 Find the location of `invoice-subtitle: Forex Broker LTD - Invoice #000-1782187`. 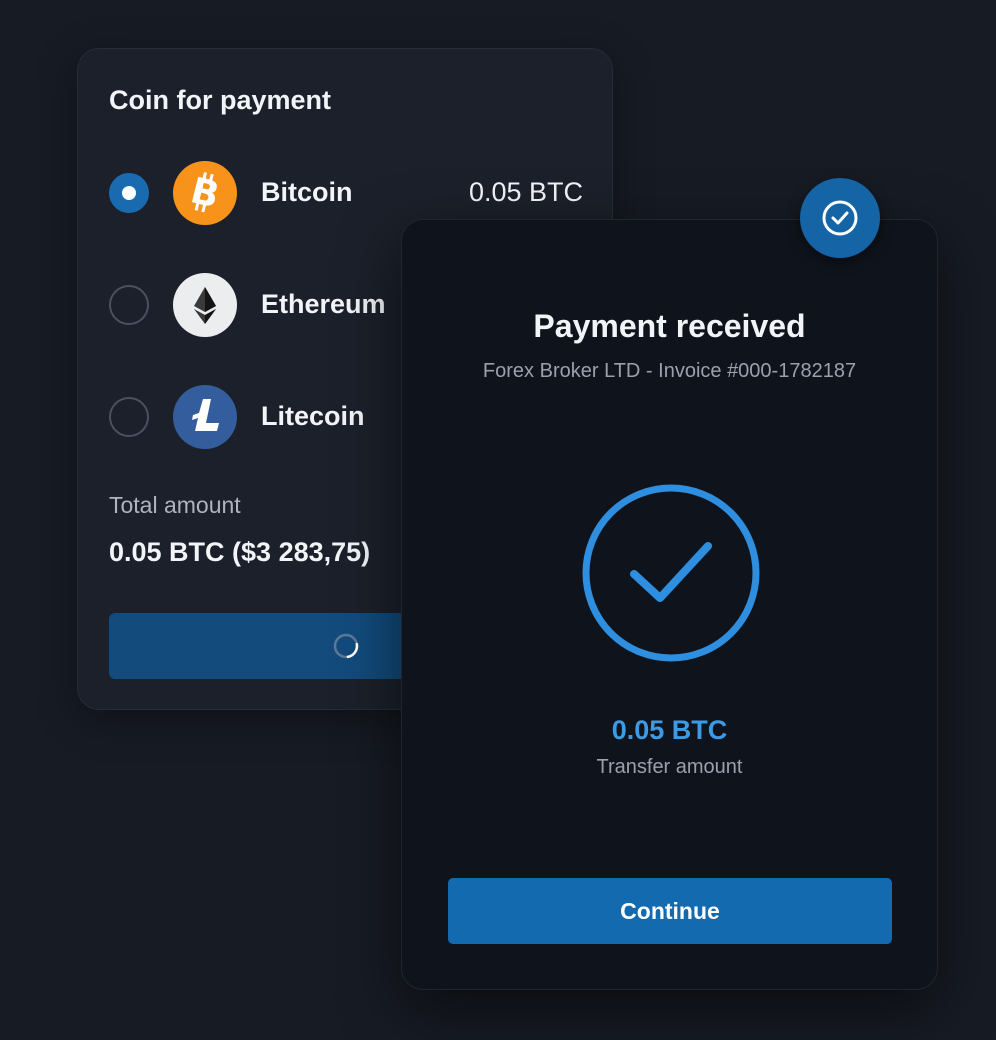

invoice-subtitle: Forex Broker LTD - Invoice #000-1782187 is located at coordinates (669, 371).